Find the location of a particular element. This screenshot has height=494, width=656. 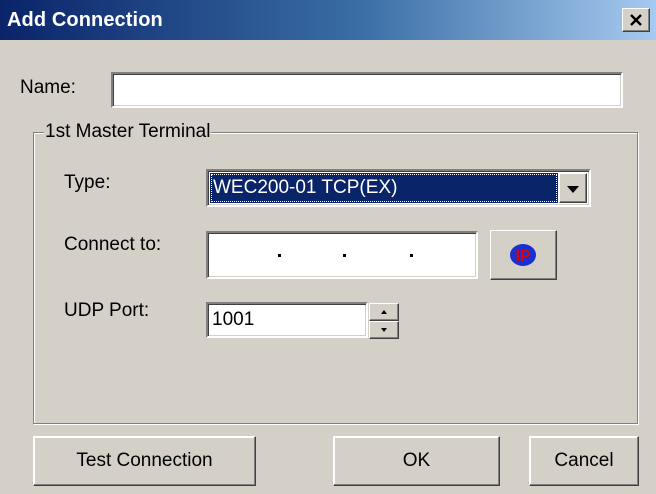

ip-address-field: . . . is located at coordinates (342, 255).